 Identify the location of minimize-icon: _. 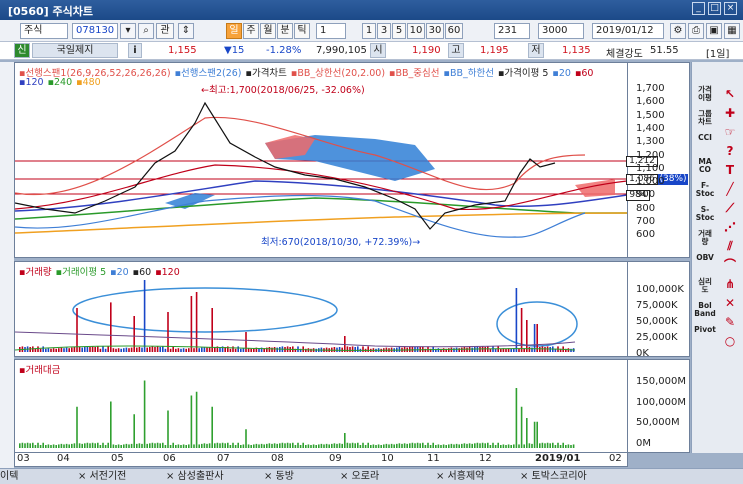
(698, 8).